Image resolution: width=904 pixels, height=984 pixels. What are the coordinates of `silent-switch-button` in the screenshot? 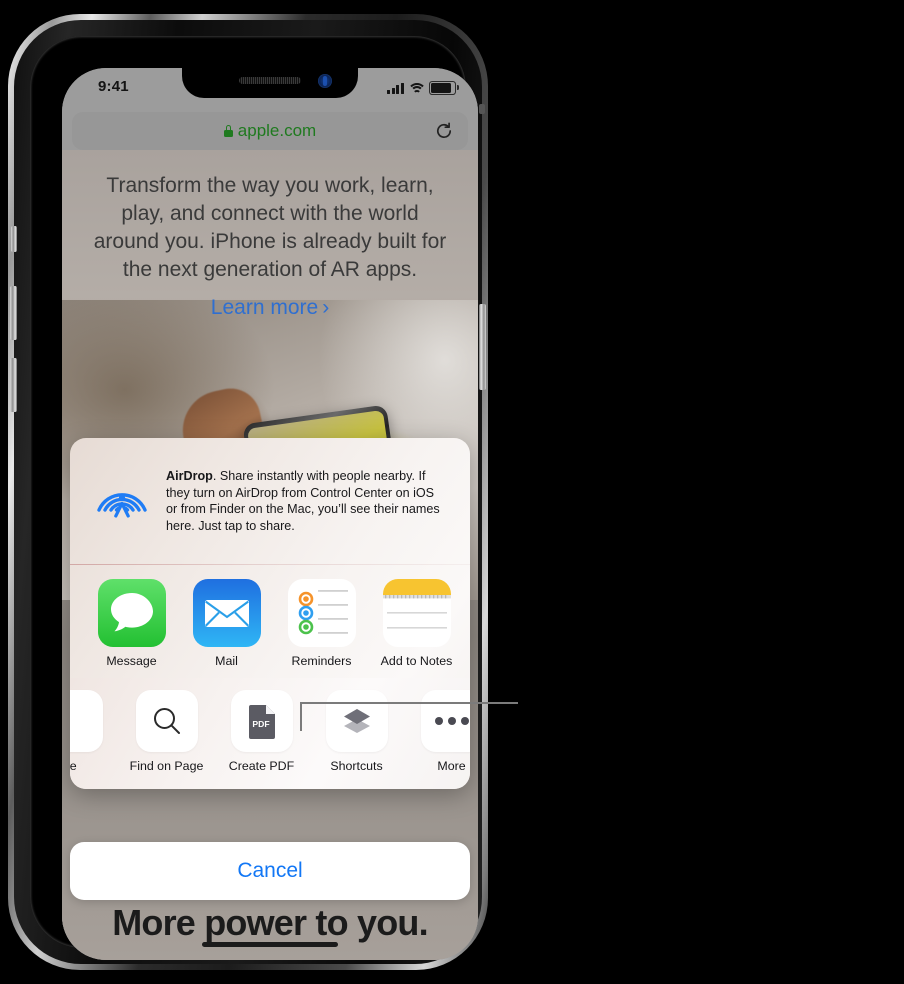 It's located at (14, 239).